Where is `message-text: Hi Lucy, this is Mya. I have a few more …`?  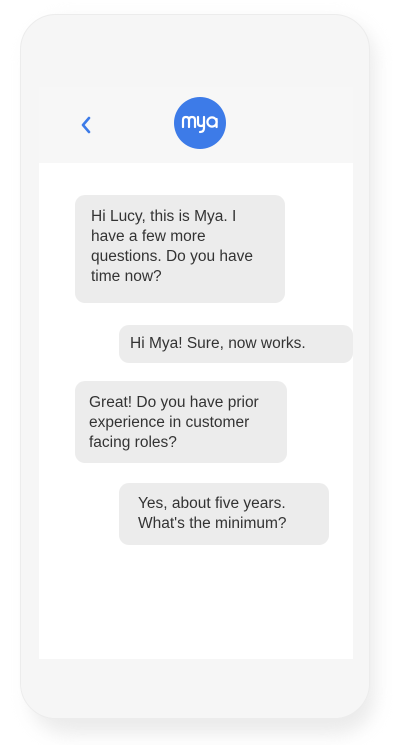
message-text: Hi Lucy, this is Mya. I have a few more … is located at coordinates (172, 246).